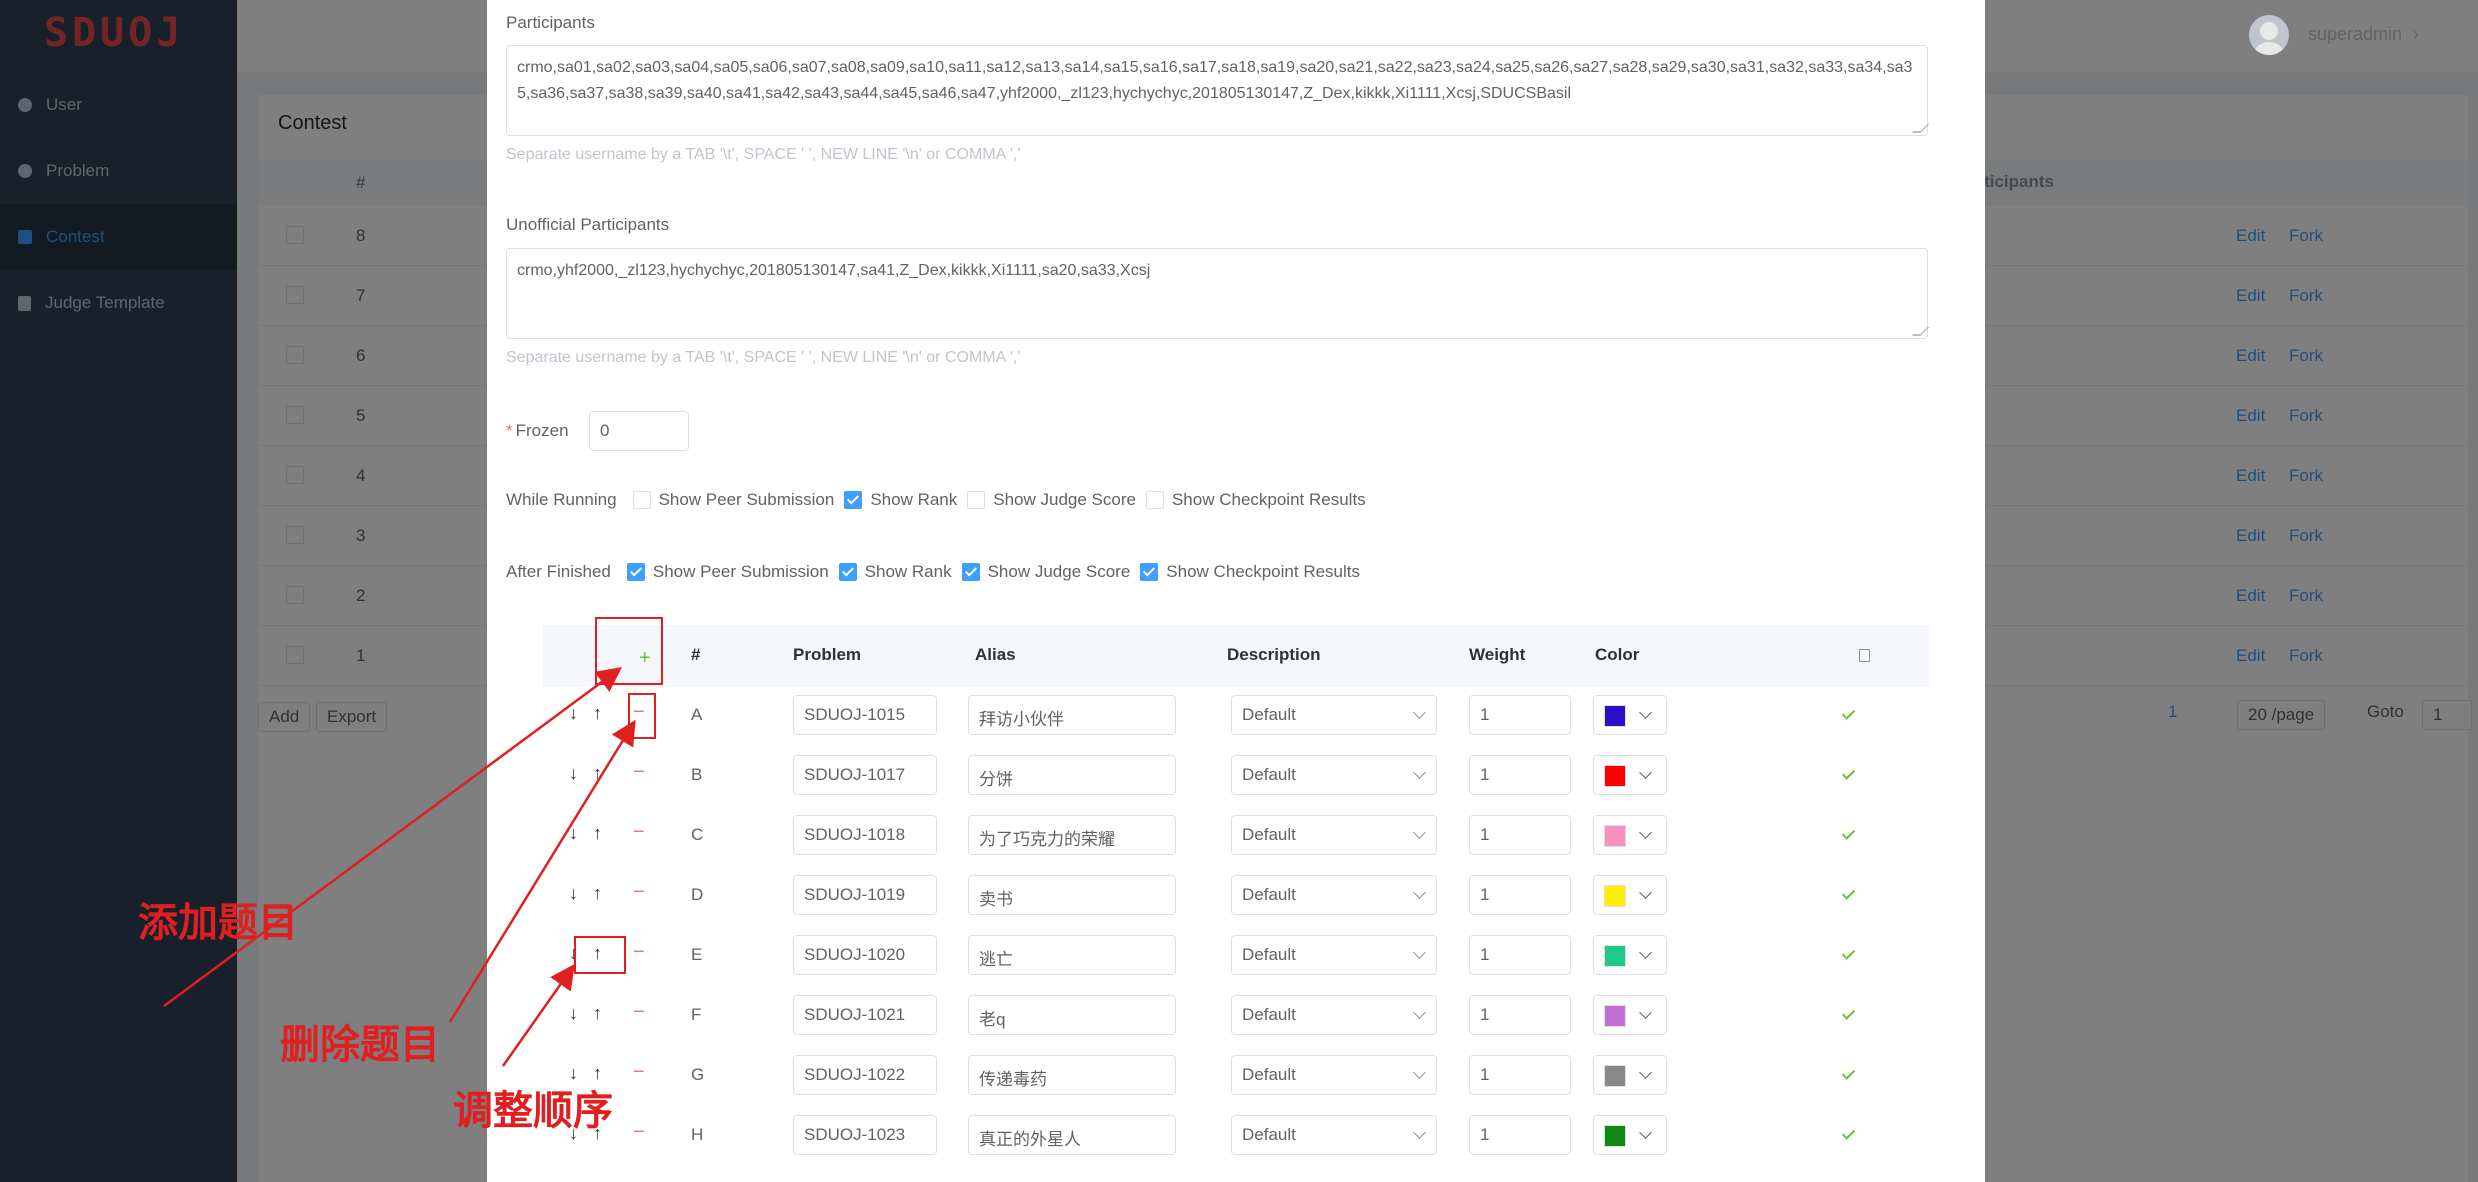  Describe the element at coordinates (218, 923) in the screenshot. I see `annotation-add-problem: 添加题目` at that location.